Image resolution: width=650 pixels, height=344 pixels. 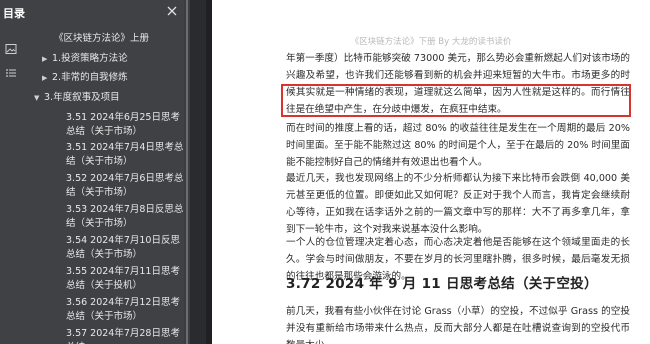 I want to click on toc-item-label: 3.52 2024年7月6日思考总结（关于市场）, so click(x=125, y=185).